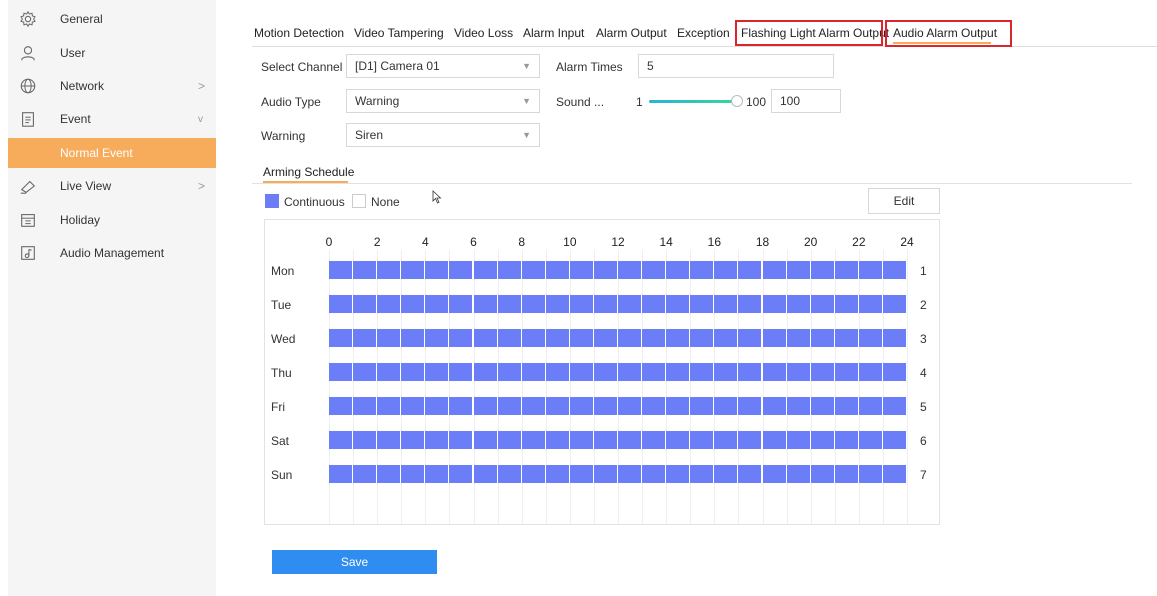 This screenshot has width=1157, height=596. Describe the element at coordinates (272, 201) in the screenshot. I see `continuous-swatch` at that location.